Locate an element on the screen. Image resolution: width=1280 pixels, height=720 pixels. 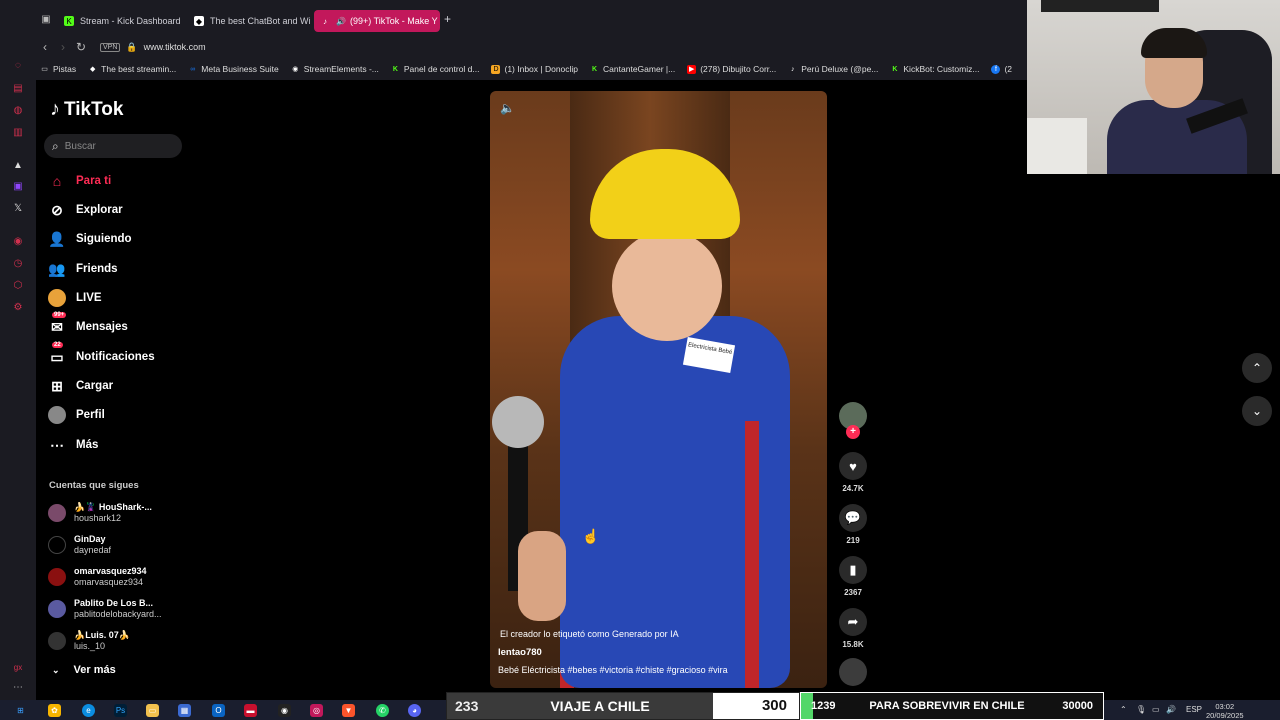
capture-icon: ▬ is located at coordinates (250, 710).